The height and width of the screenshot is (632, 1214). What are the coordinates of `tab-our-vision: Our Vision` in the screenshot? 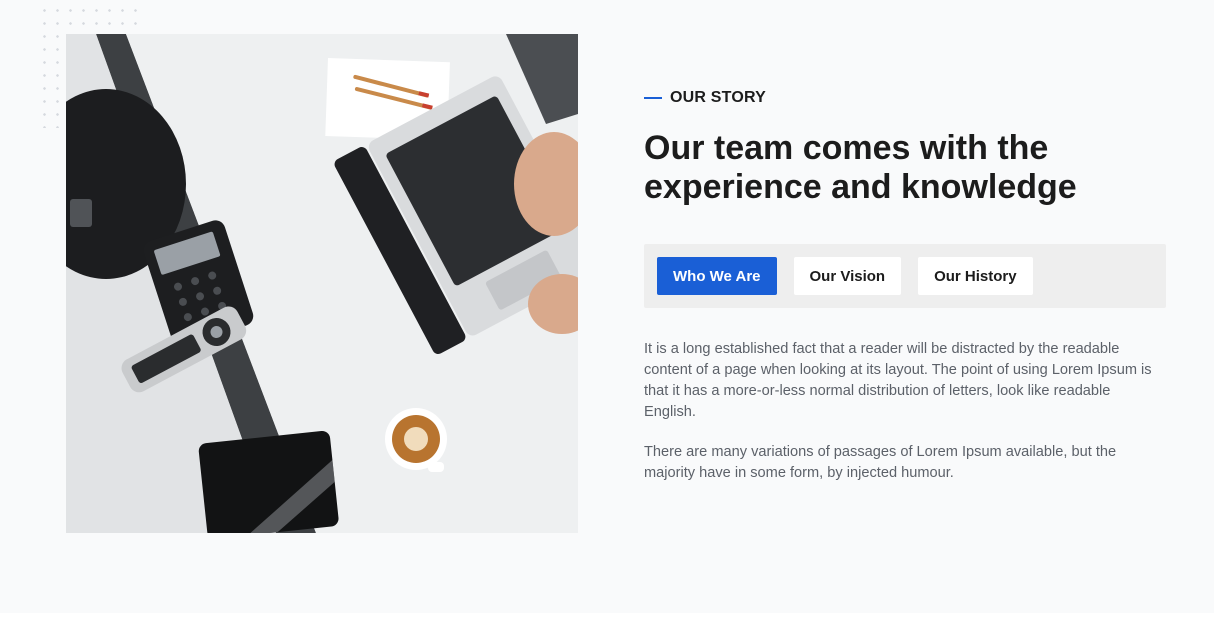 It's located at (847, 276).